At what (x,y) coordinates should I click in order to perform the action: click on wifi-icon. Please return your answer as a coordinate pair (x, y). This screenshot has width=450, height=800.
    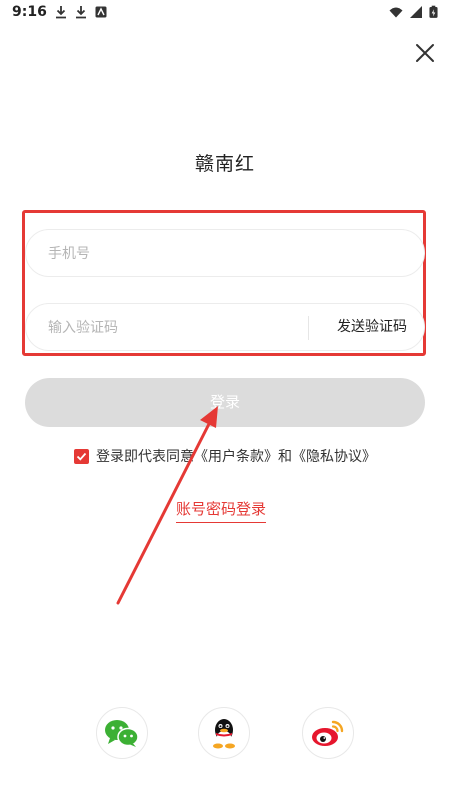
    Looking at the image, I should click on (396, 12).